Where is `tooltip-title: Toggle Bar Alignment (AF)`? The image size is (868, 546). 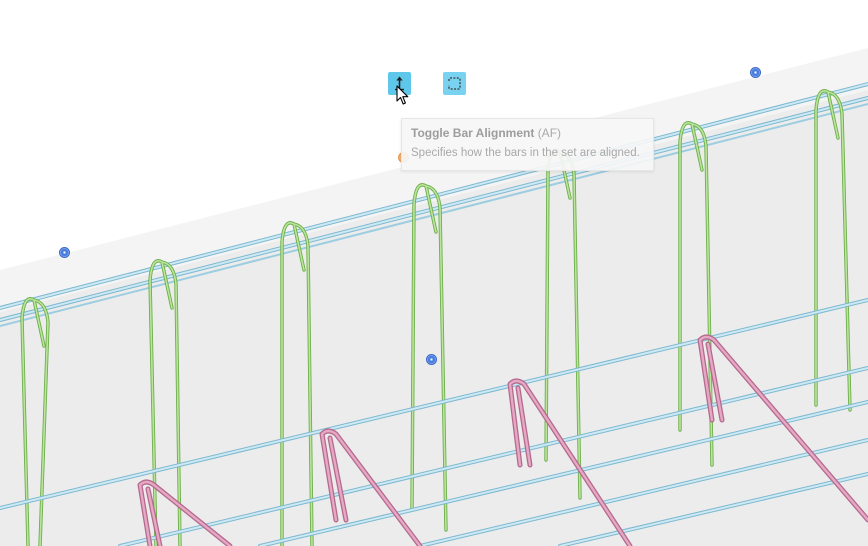
tooltip-title: Toggle Bar Alignment (AF) is located at coordinates (527, 133).